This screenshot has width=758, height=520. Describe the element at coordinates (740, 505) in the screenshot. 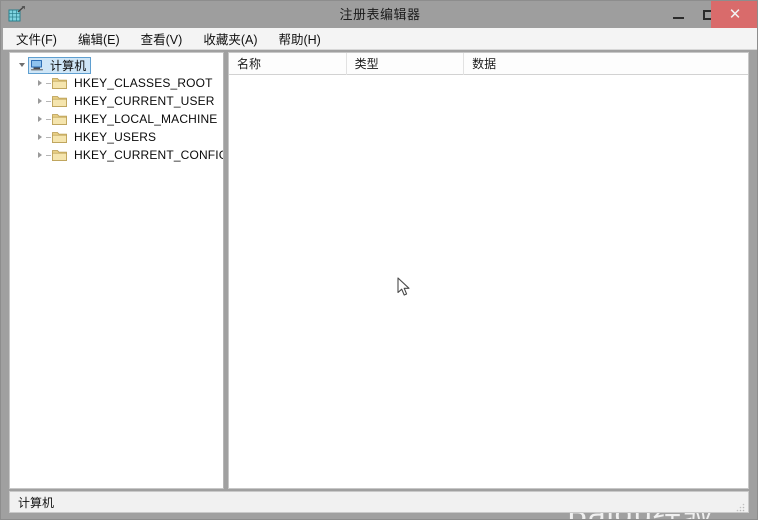

I see `resize-grip-icon` at that location.